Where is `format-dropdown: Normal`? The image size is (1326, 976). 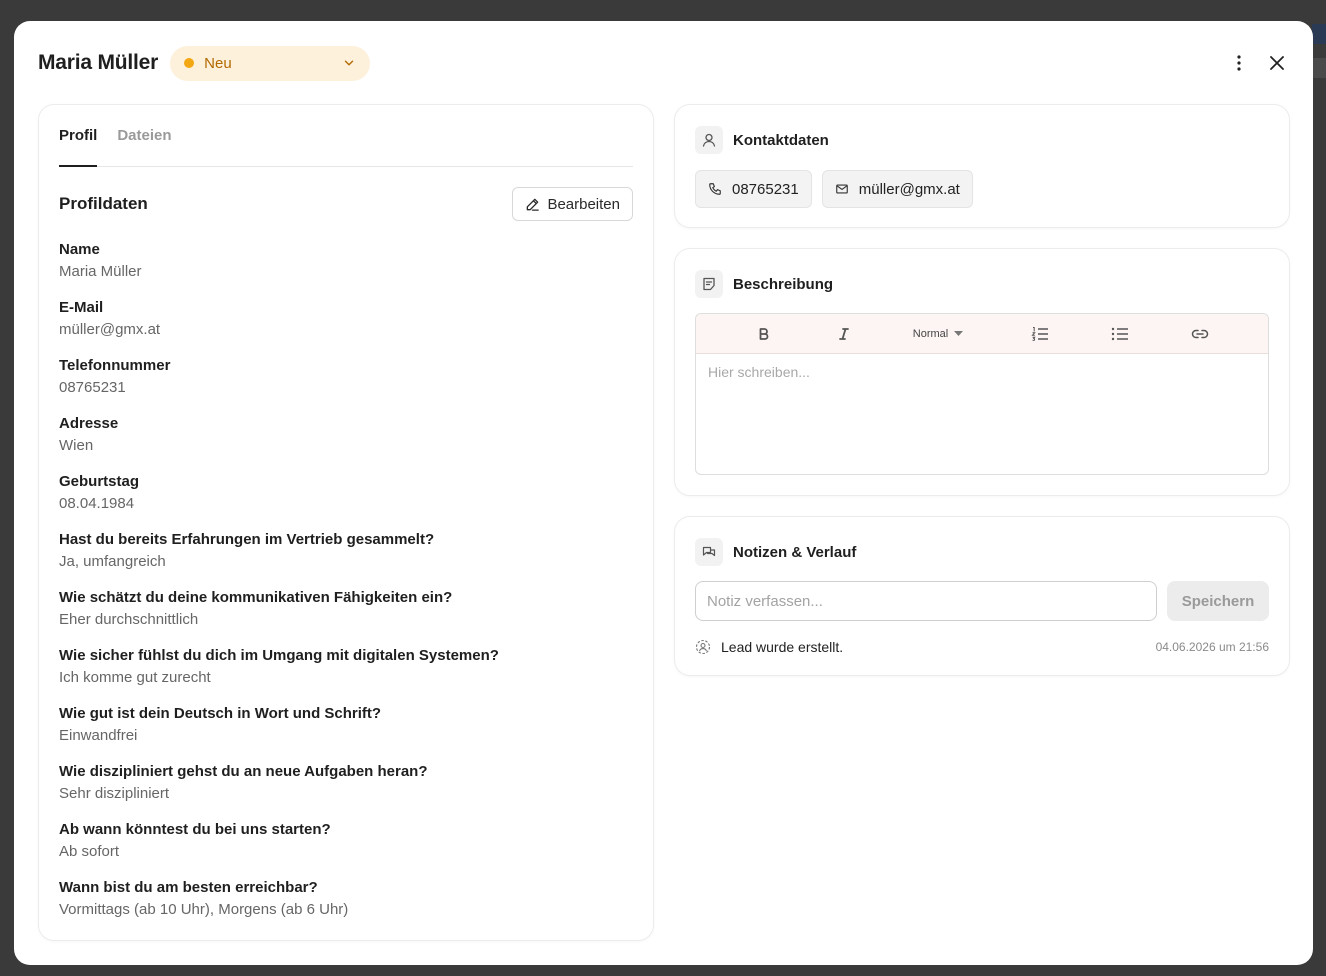 format-dropdown: Normal is located at coordinates (938, 334).